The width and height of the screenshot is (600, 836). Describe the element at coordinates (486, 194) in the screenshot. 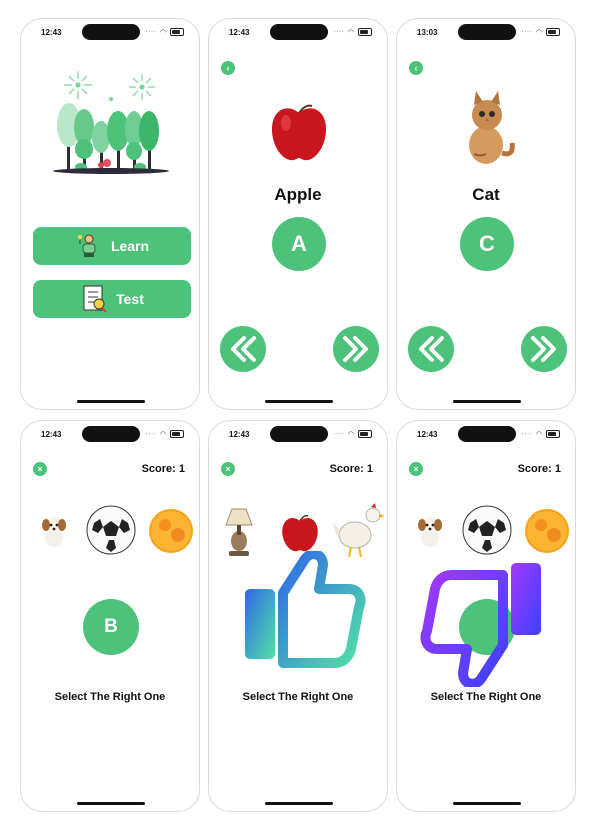

I see `word-label: Cat` at that location.